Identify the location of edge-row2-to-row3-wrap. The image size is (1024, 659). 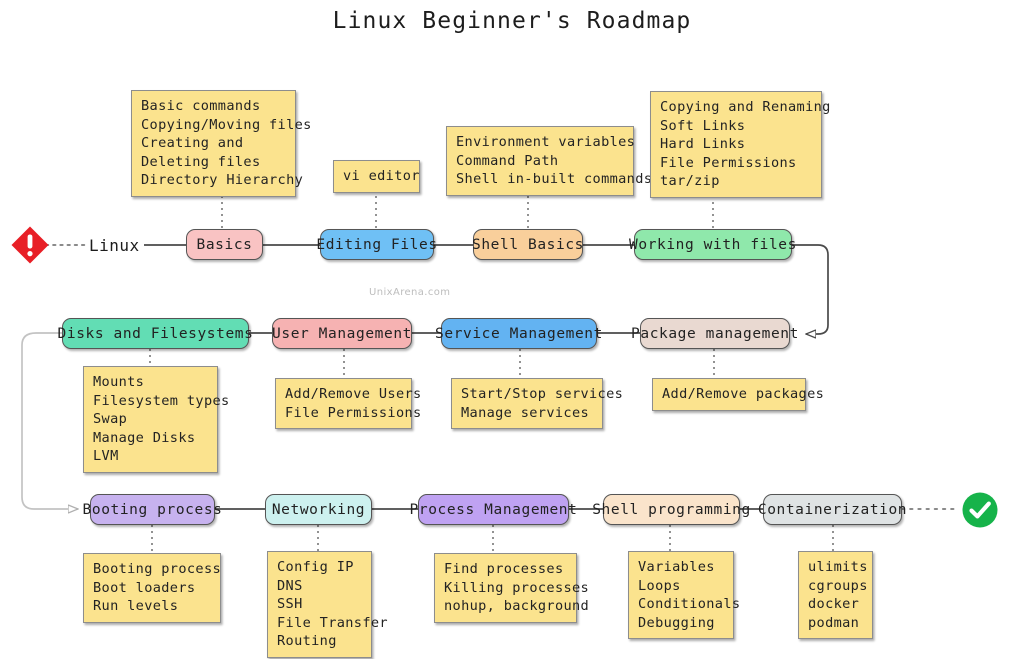
(49, 420).